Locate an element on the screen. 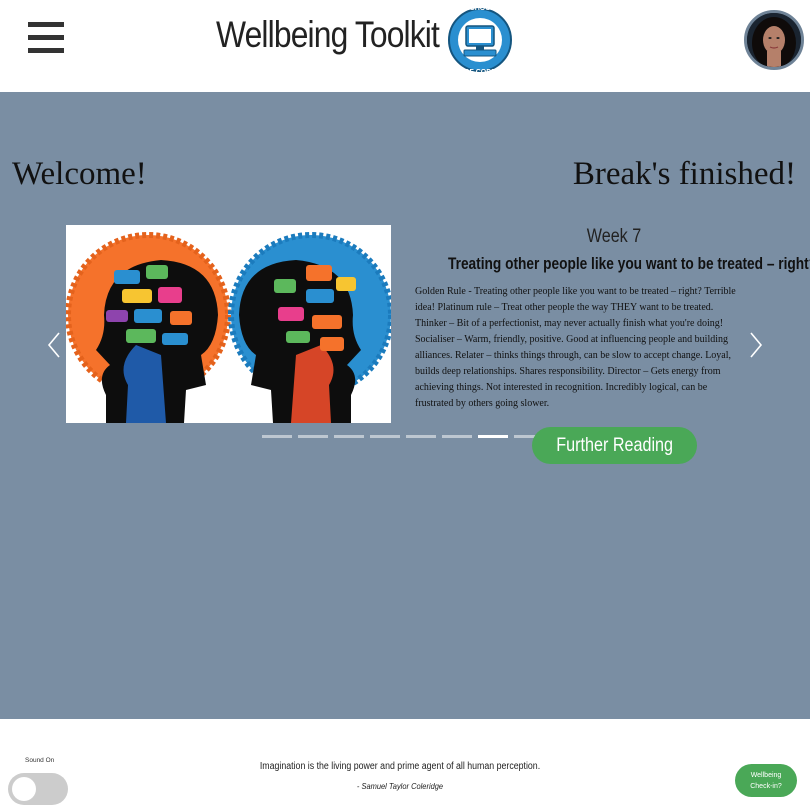 This screenshot has width=810, height=810. checkin-line-2: Check-in? is located at coordinates (766, 786).